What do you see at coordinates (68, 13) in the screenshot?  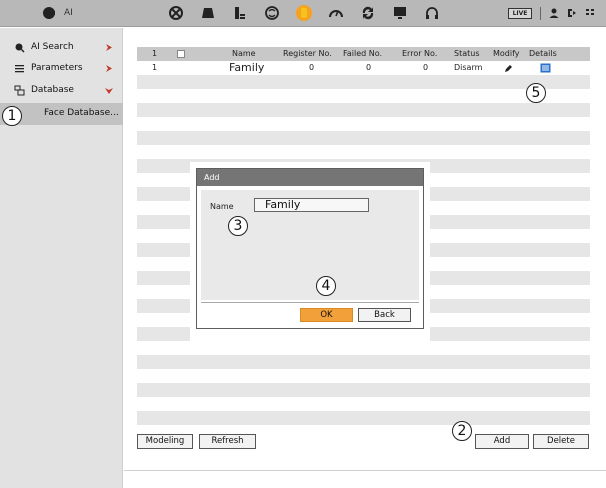 I see `app-title: AI` at bounding box center [68, 13].